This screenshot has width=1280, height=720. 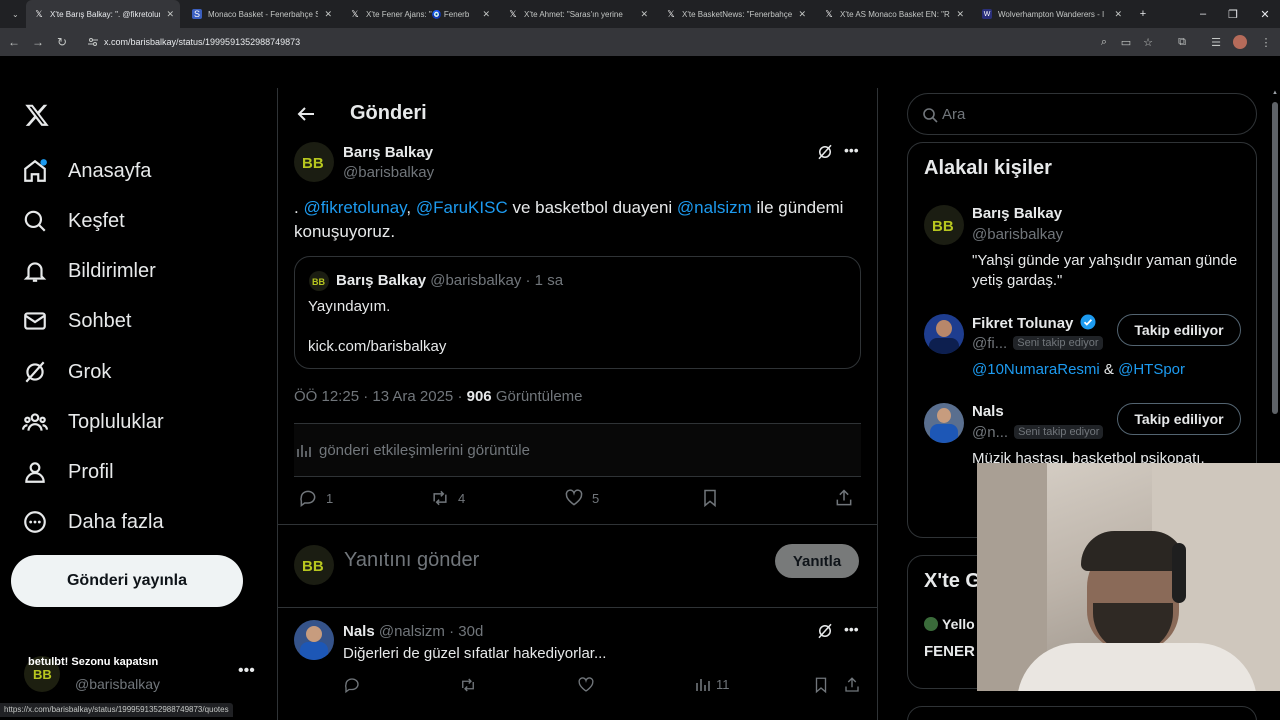 What do you see at coordinates (852, 685) in the screenshot?
I see `share-icon` at bounding box center [852, 685].